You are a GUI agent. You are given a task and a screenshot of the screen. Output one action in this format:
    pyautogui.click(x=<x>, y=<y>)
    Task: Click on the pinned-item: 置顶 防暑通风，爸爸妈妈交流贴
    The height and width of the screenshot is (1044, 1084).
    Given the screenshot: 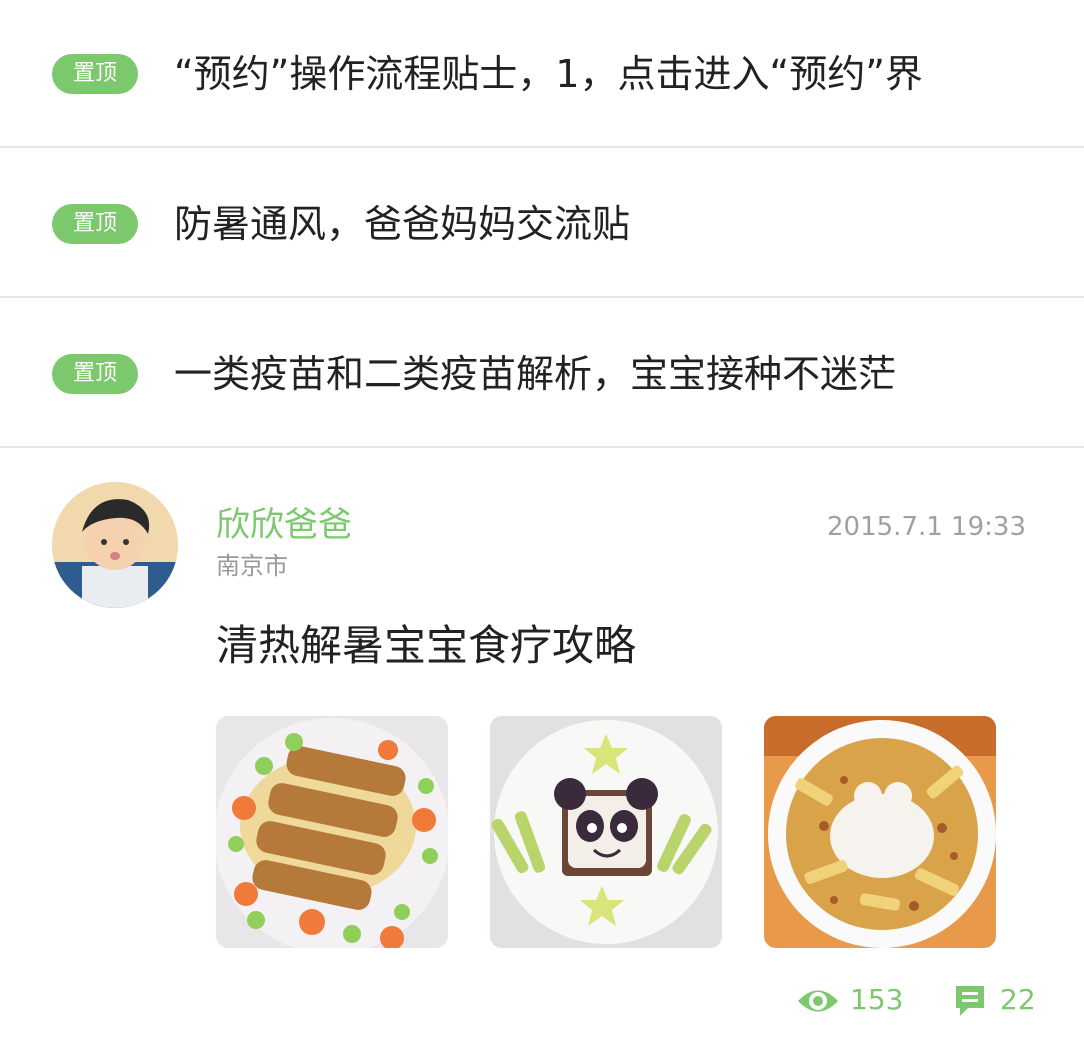 What is the action you would take?
    pyautogui.click(x=542, y=224)
    